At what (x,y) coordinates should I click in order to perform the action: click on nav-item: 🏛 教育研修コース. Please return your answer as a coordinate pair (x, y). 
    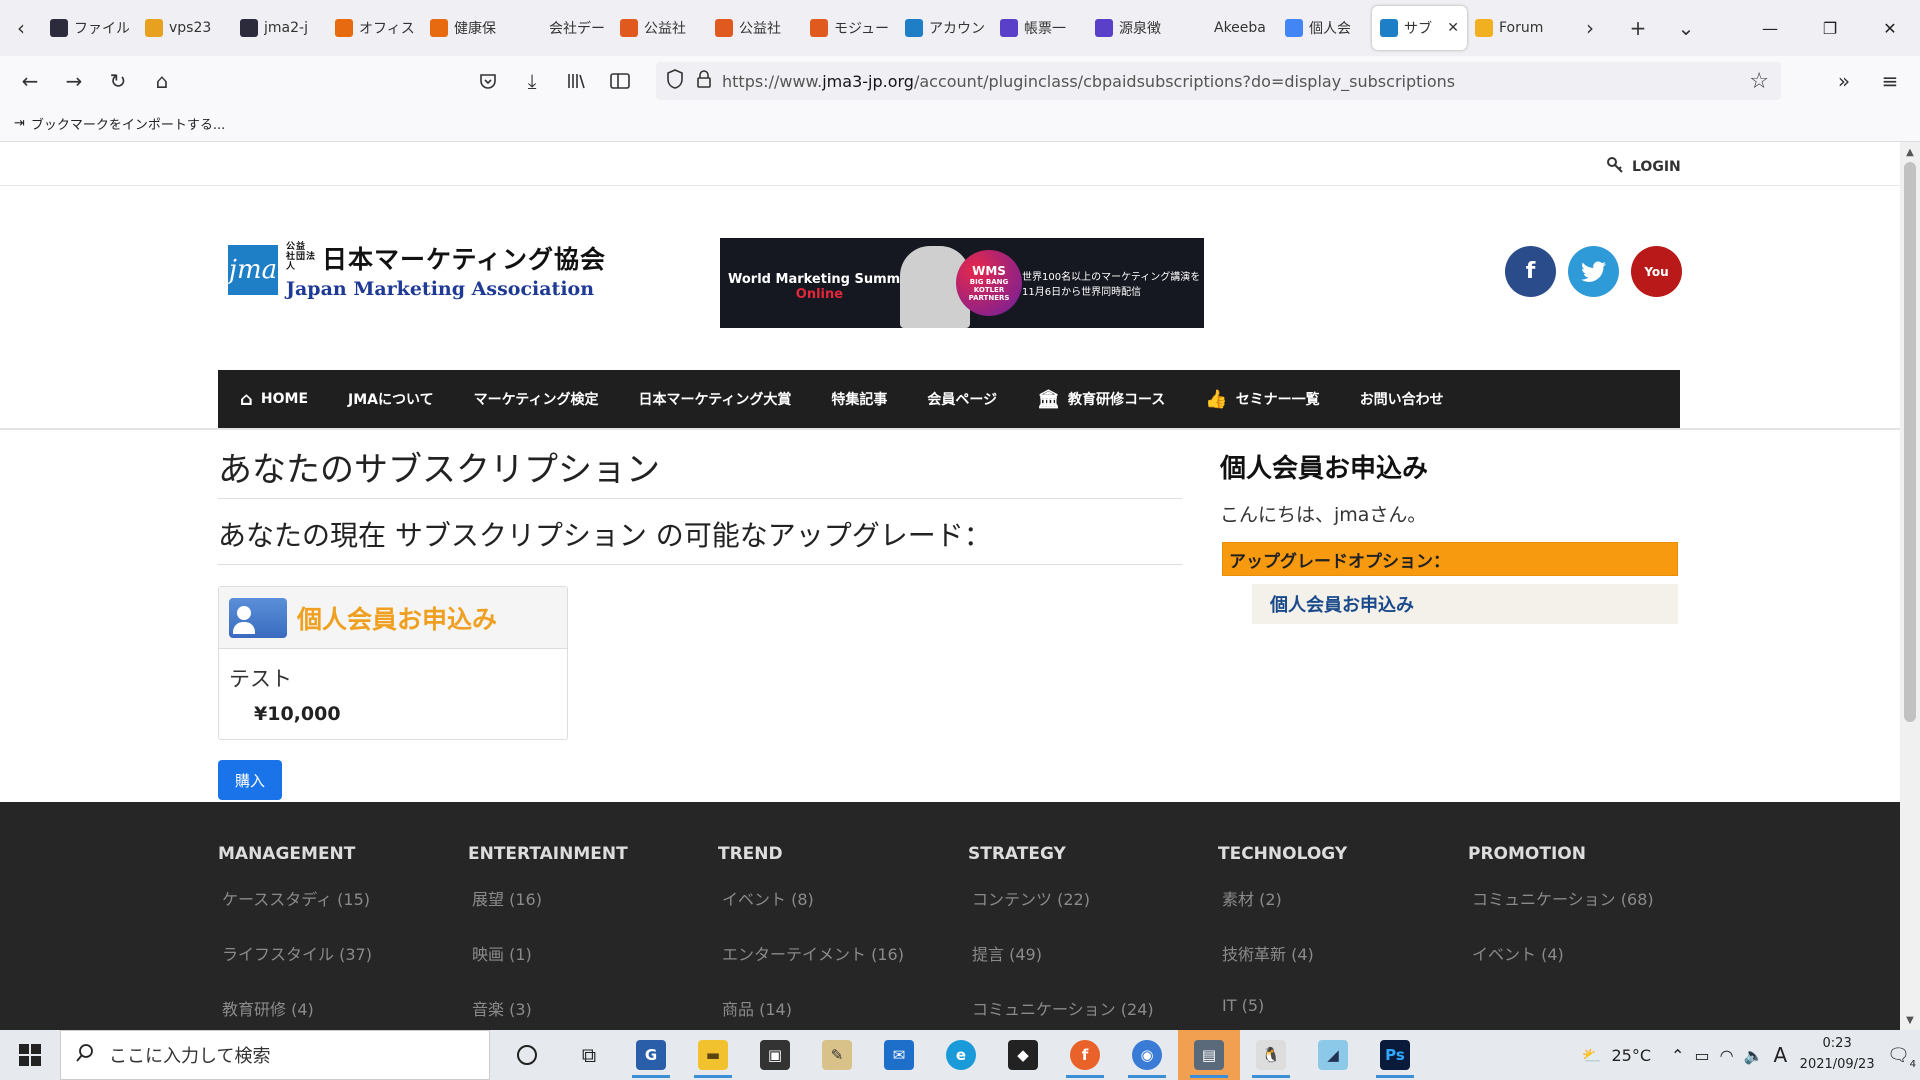
    Looking at the image, I should click on (1101, 399).